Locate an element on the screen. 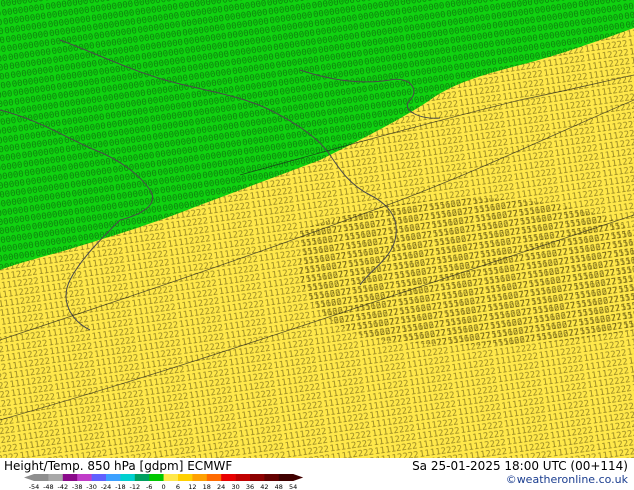 The height and width of the screenshot is (490, 634). map-title: Height/Temp. 850 hPa [gdpm] ECMWF is located at coordinates (118, 466).